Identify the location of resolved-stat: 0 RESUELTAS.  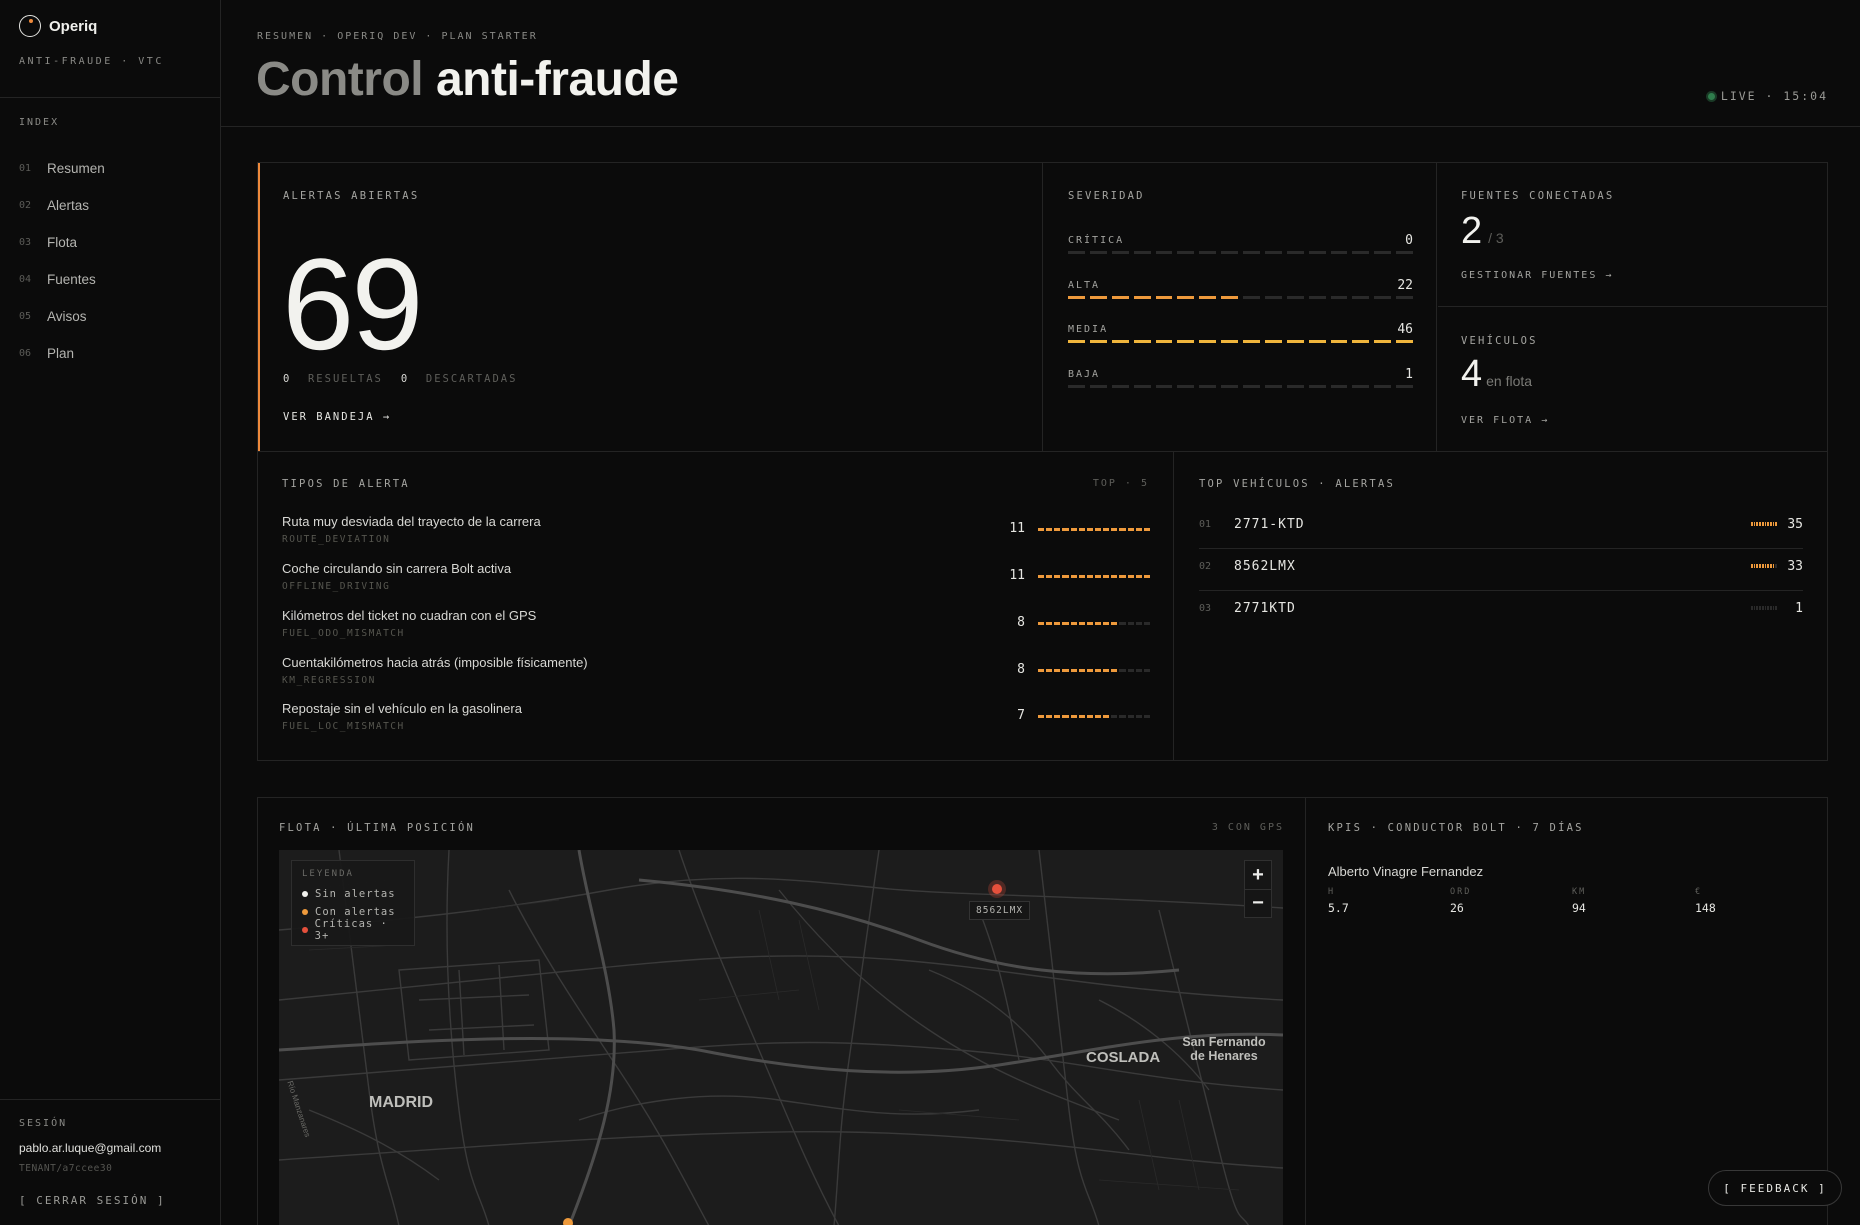
(333, 379).